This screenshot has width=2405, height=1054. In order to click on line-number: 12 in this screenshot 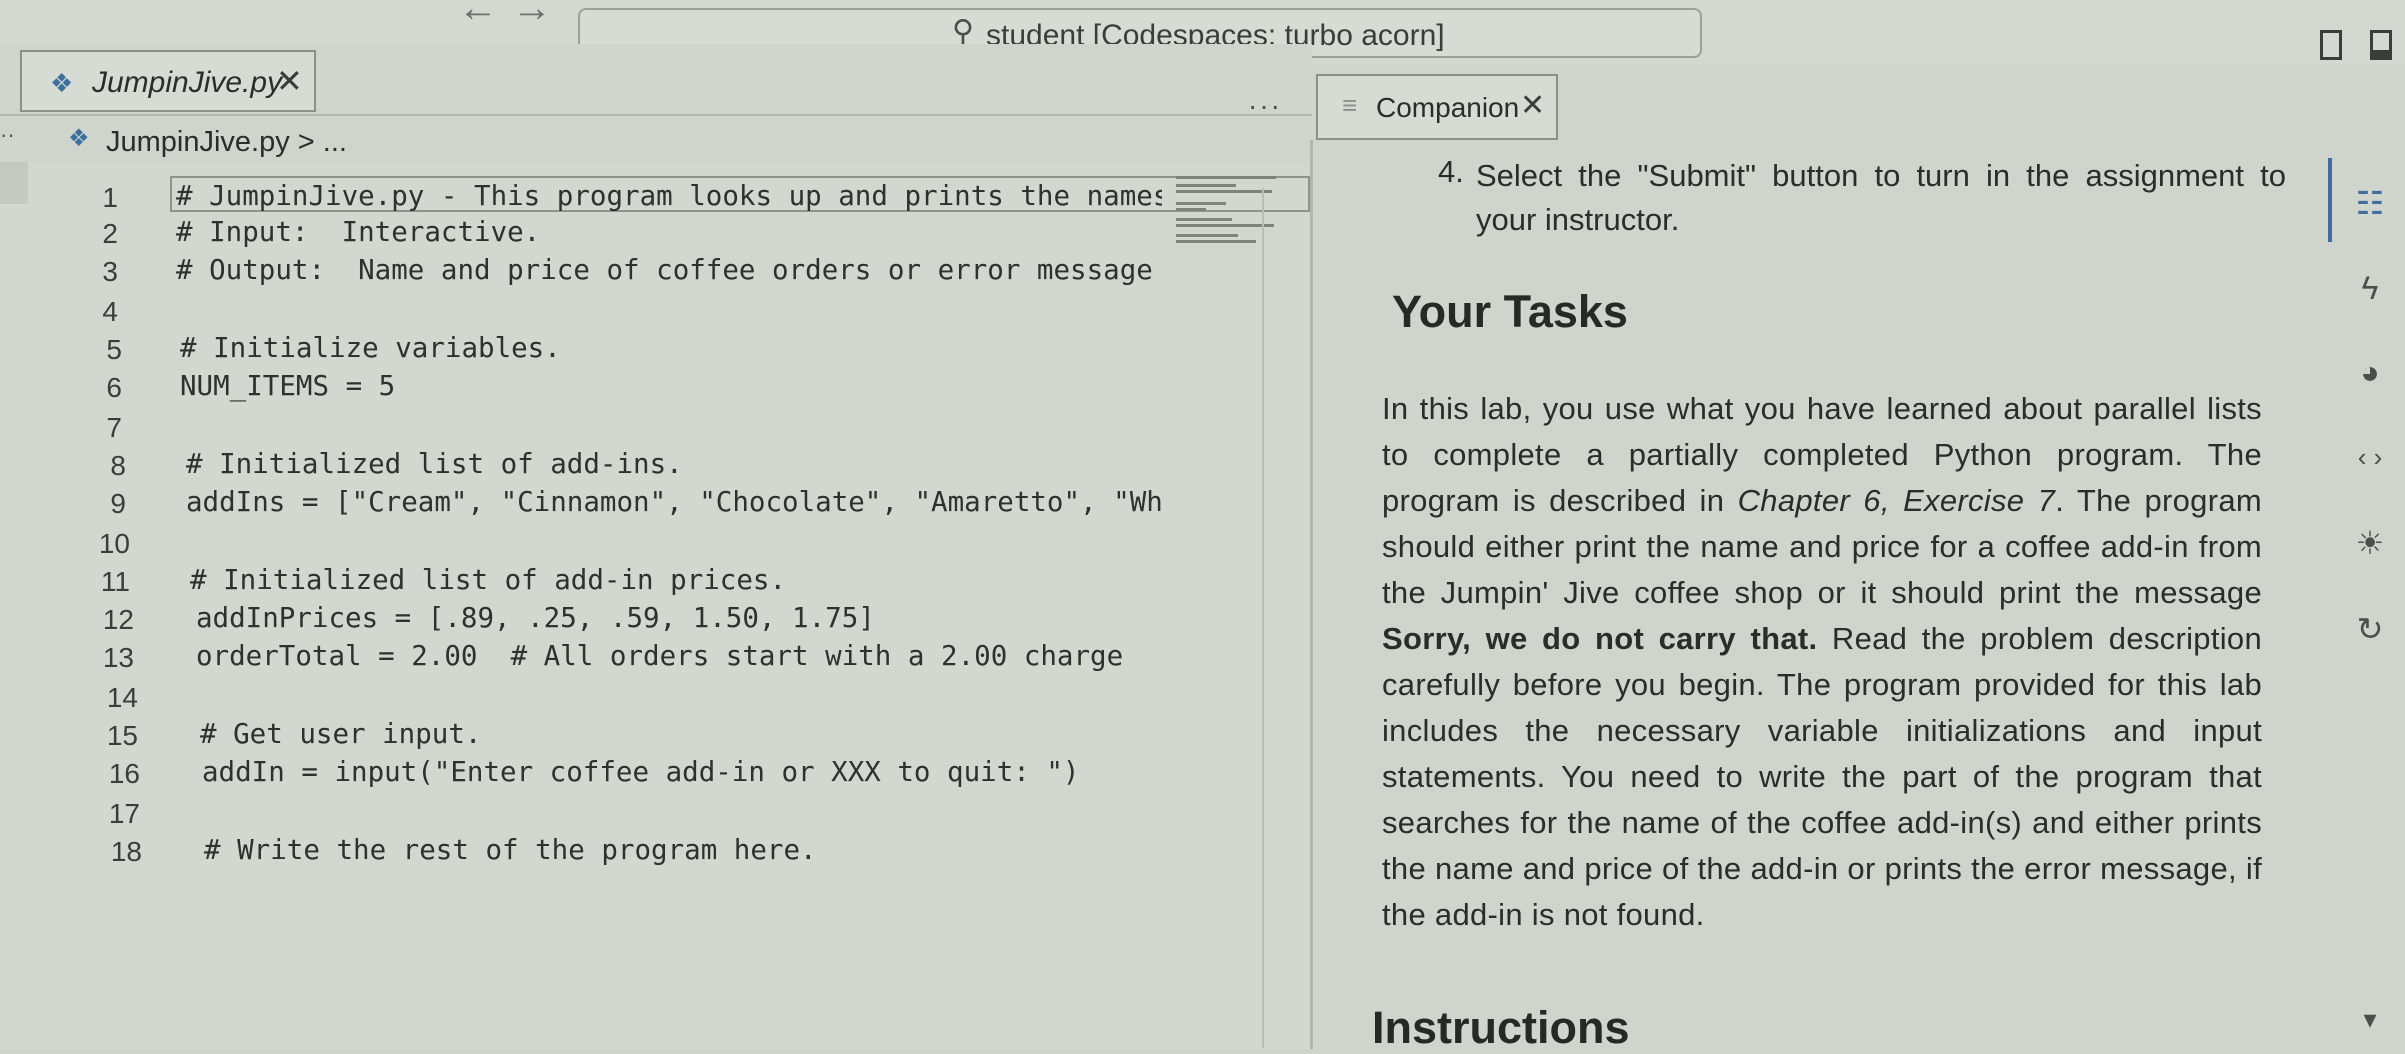, I will do `click(118, 619)`.